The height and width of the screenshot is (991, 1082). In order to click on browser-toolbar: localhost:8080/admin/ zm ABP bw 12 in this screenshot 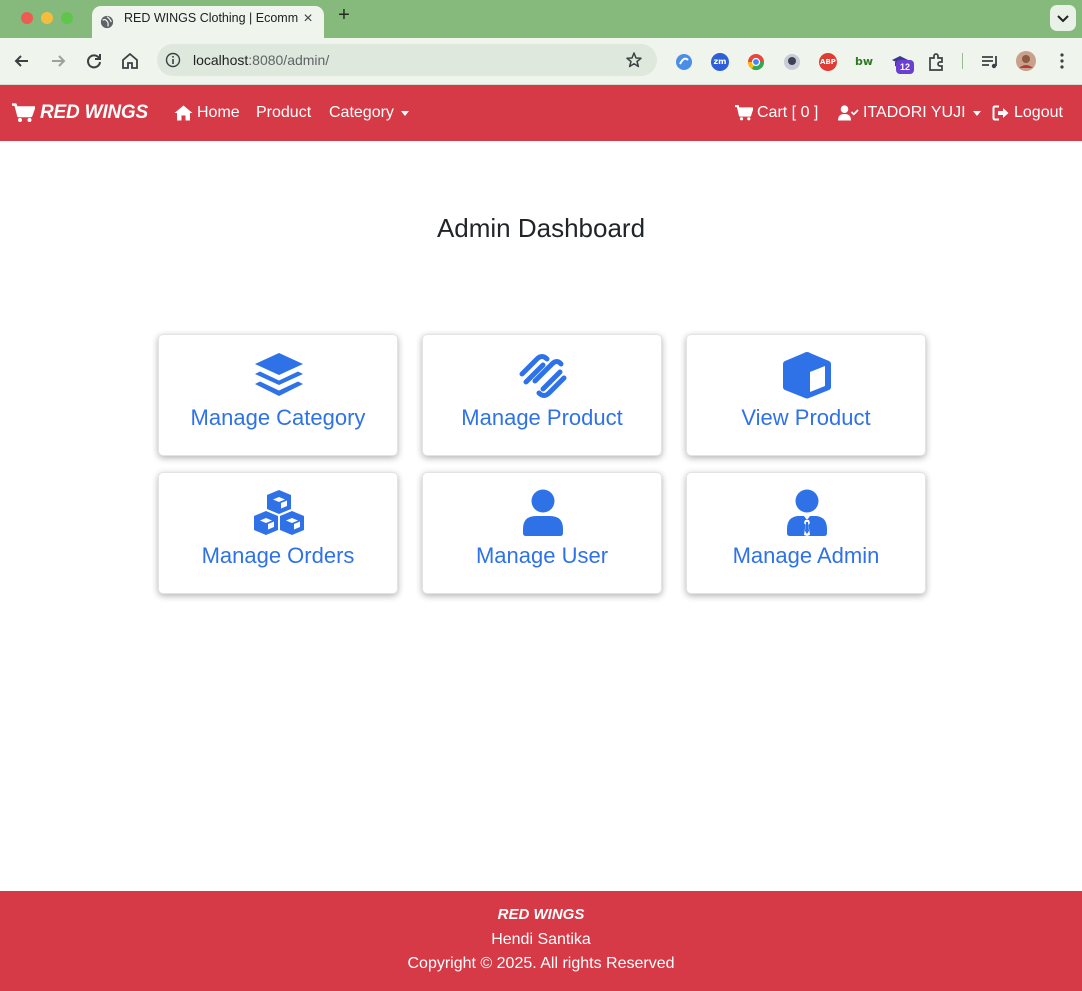, I will do `click(541, 61)`.